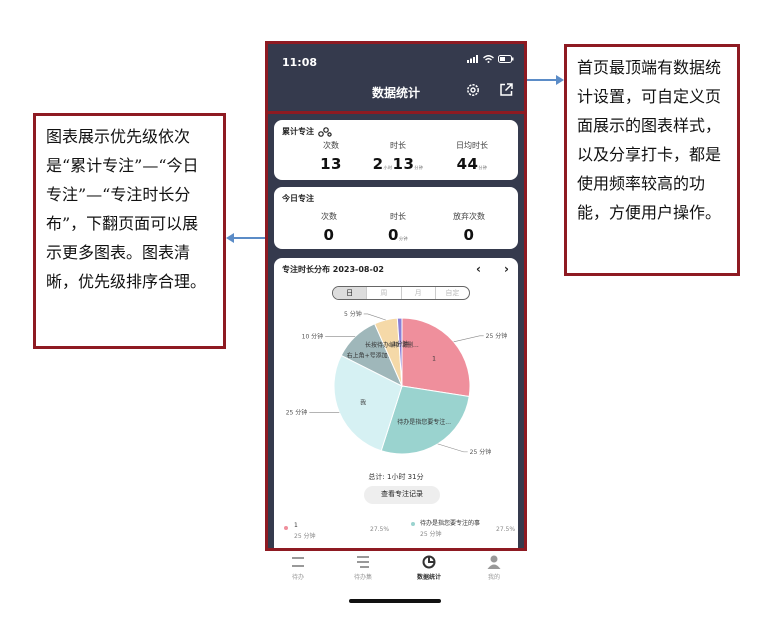 The height and width of the screenshot is (627, 772). I want to click on cumulative-title: 累计专注, so click(307, 131).